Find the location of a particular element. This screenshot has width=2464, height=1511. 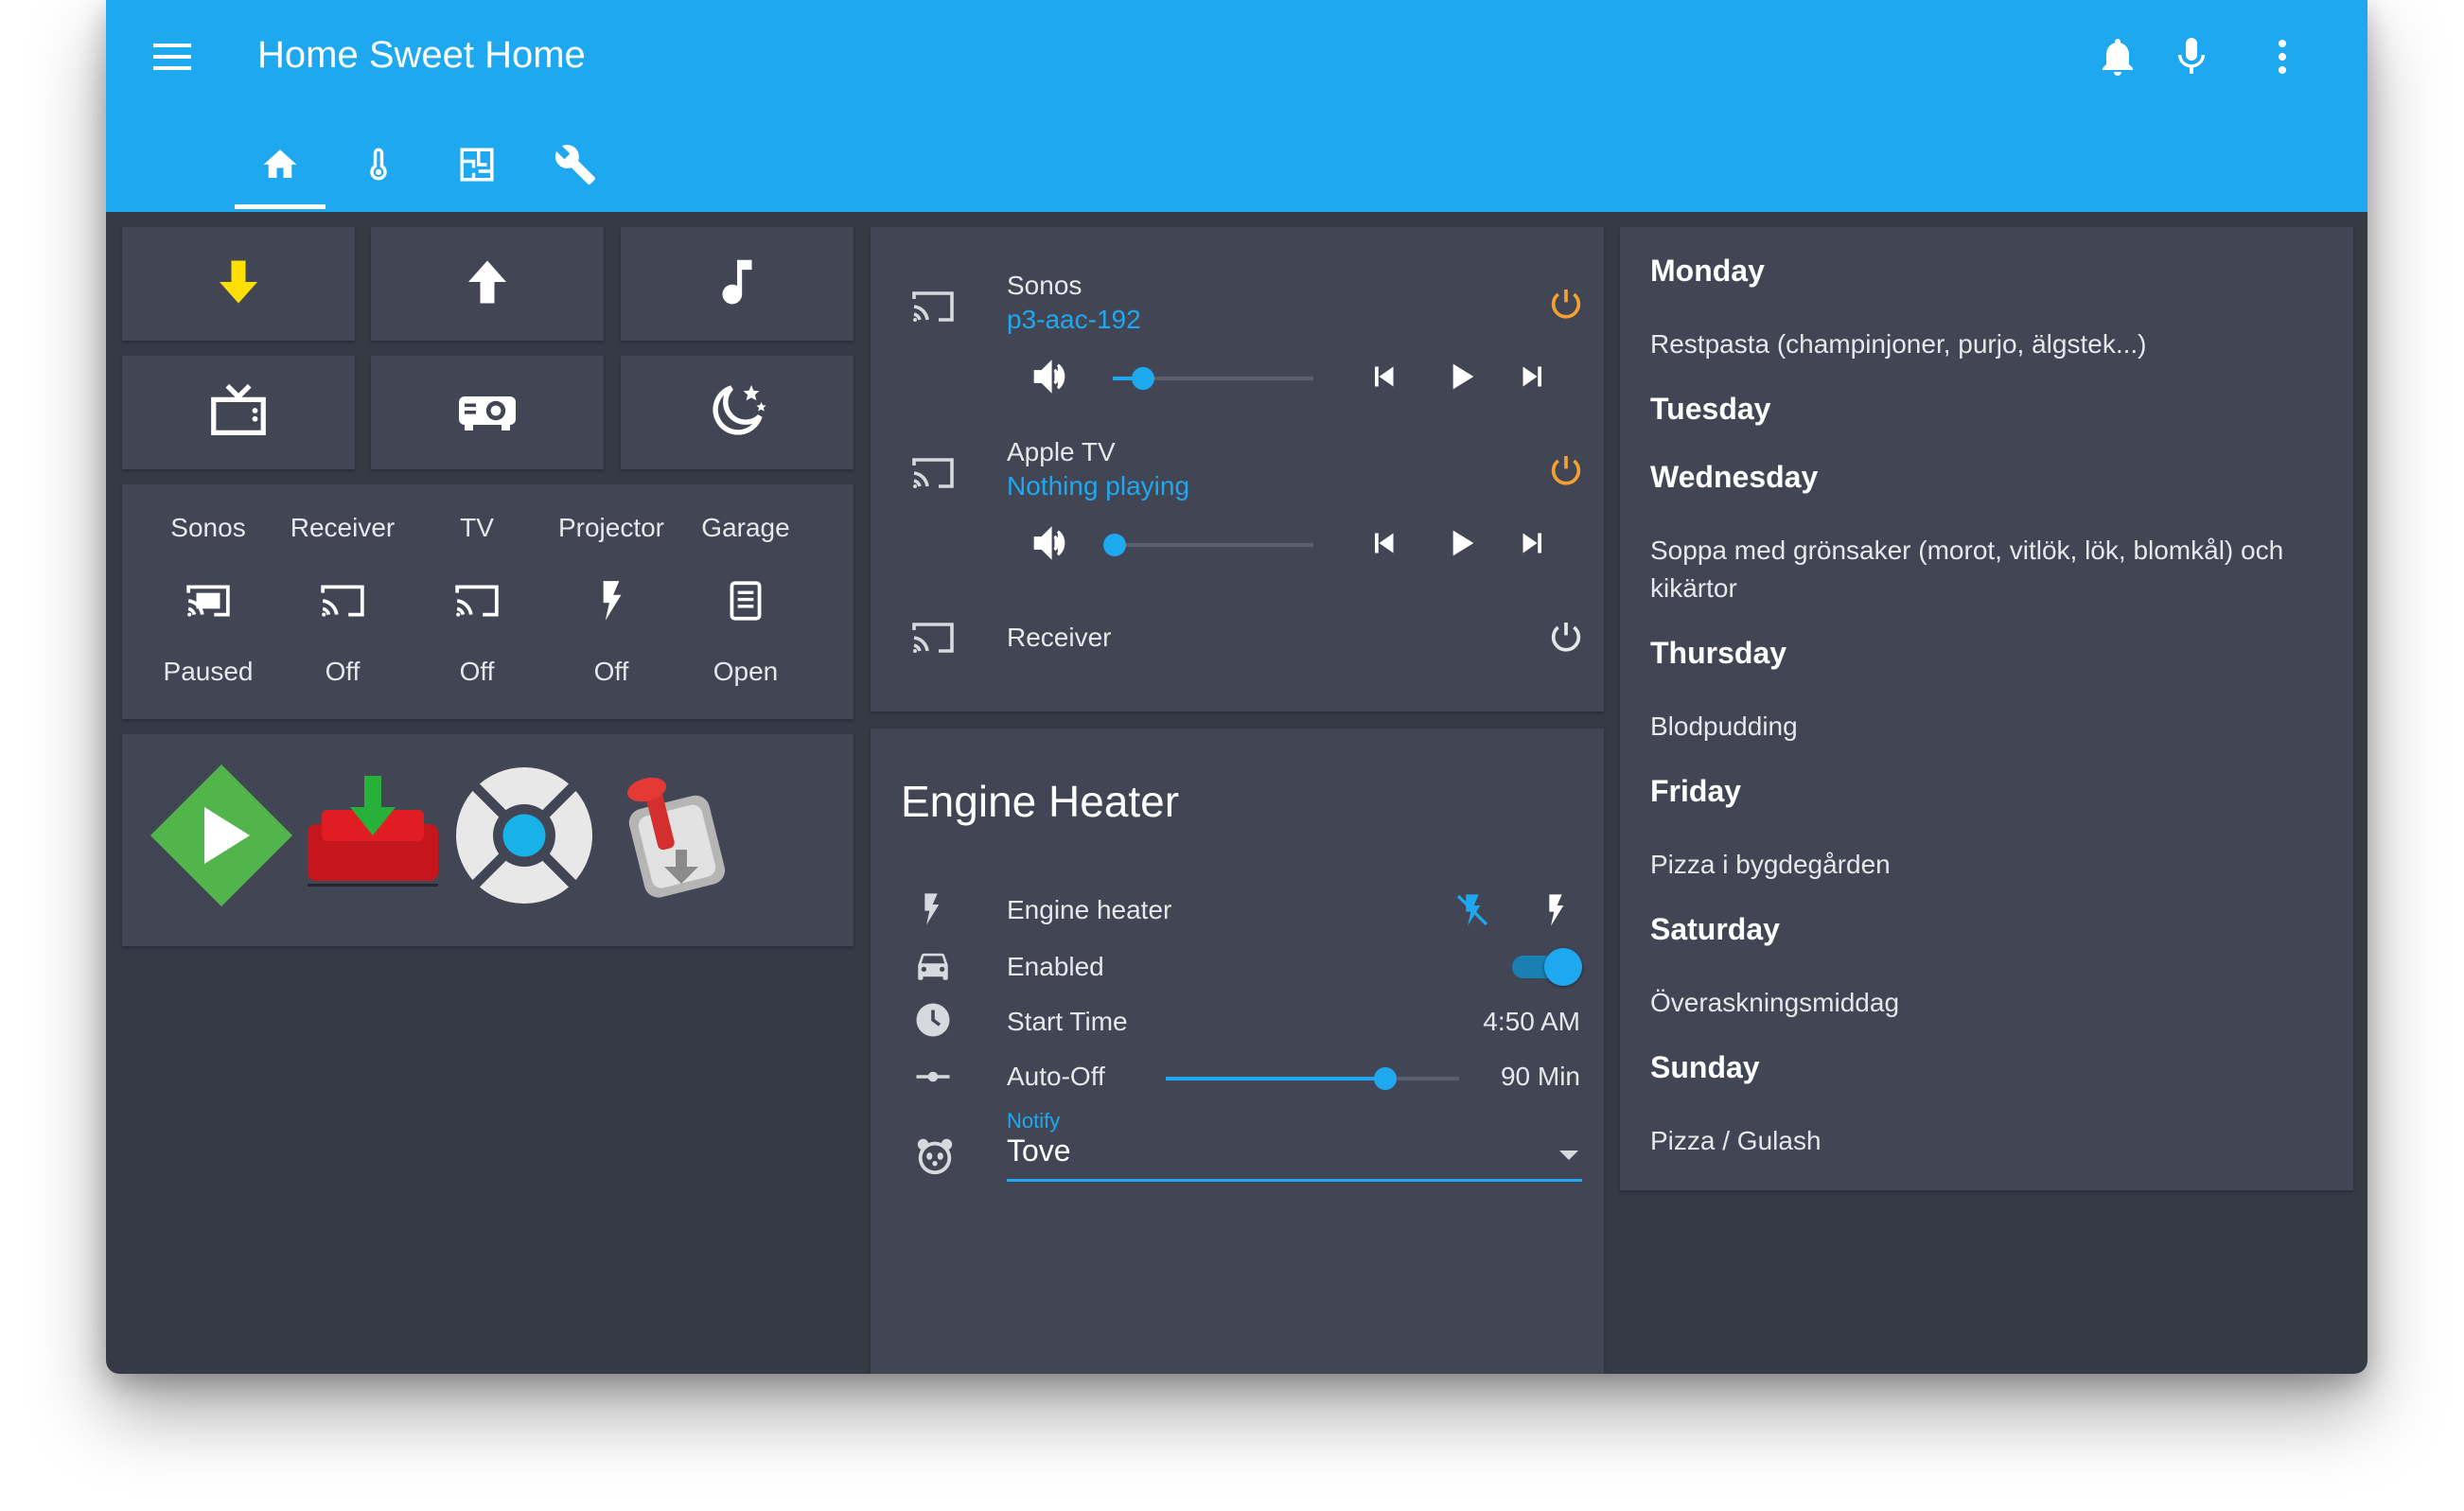

home-icon is located at coordinates (280, 167).